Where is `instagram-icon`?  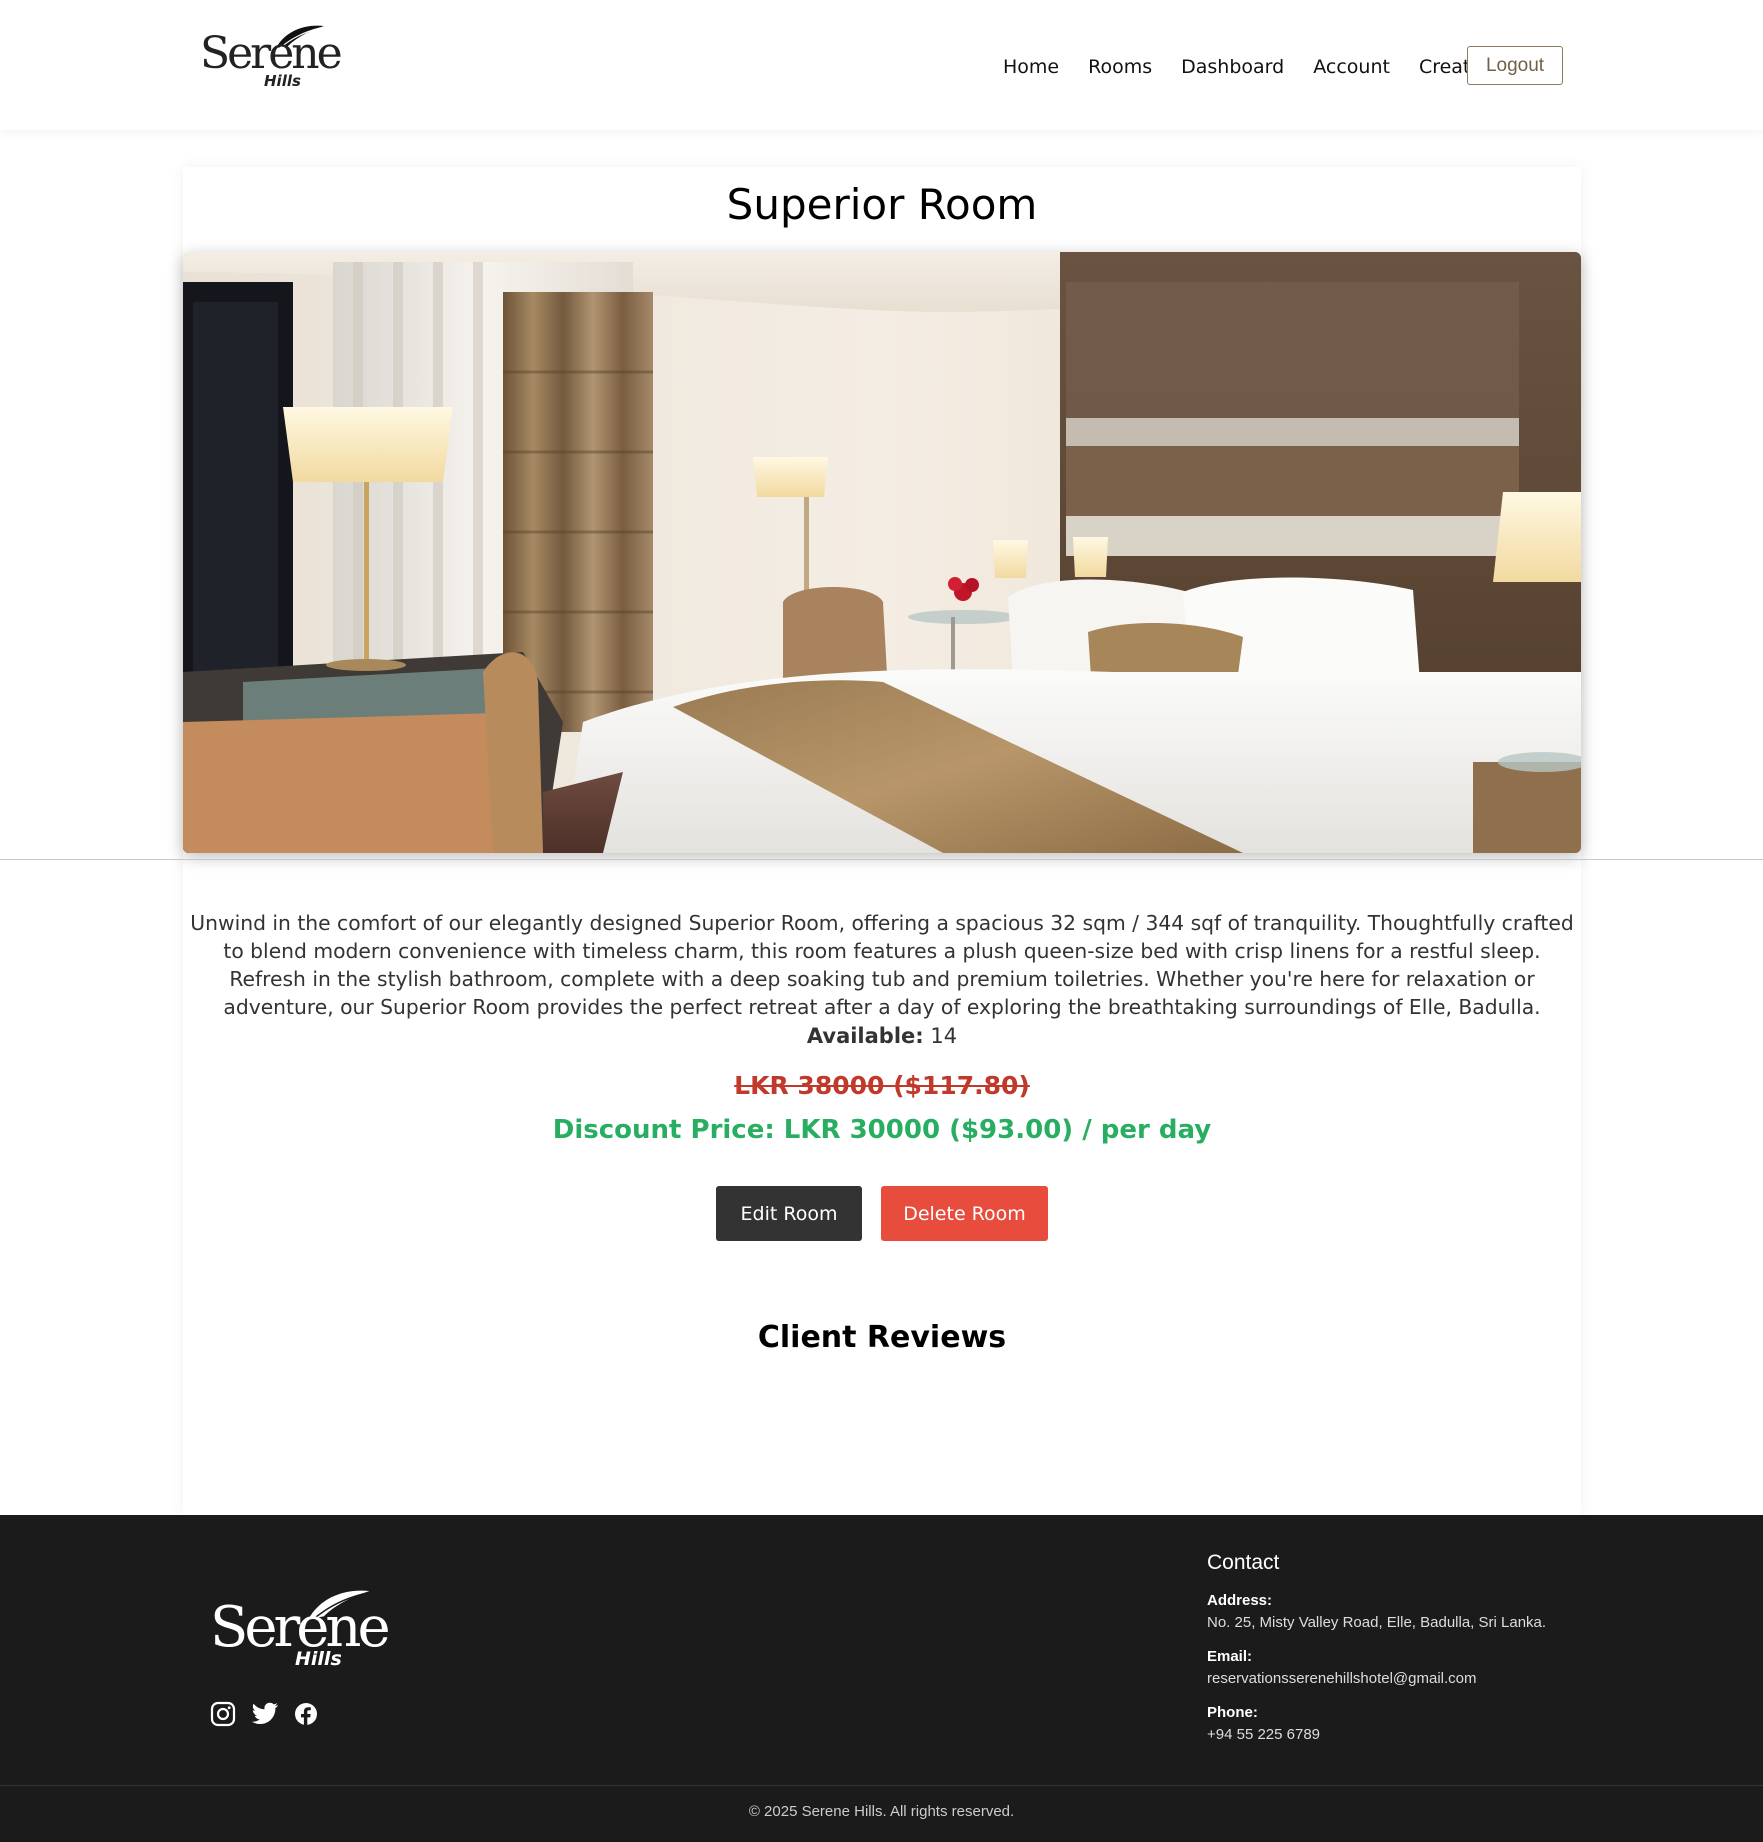
instagram-icon is located at coordinates (223, 1716).